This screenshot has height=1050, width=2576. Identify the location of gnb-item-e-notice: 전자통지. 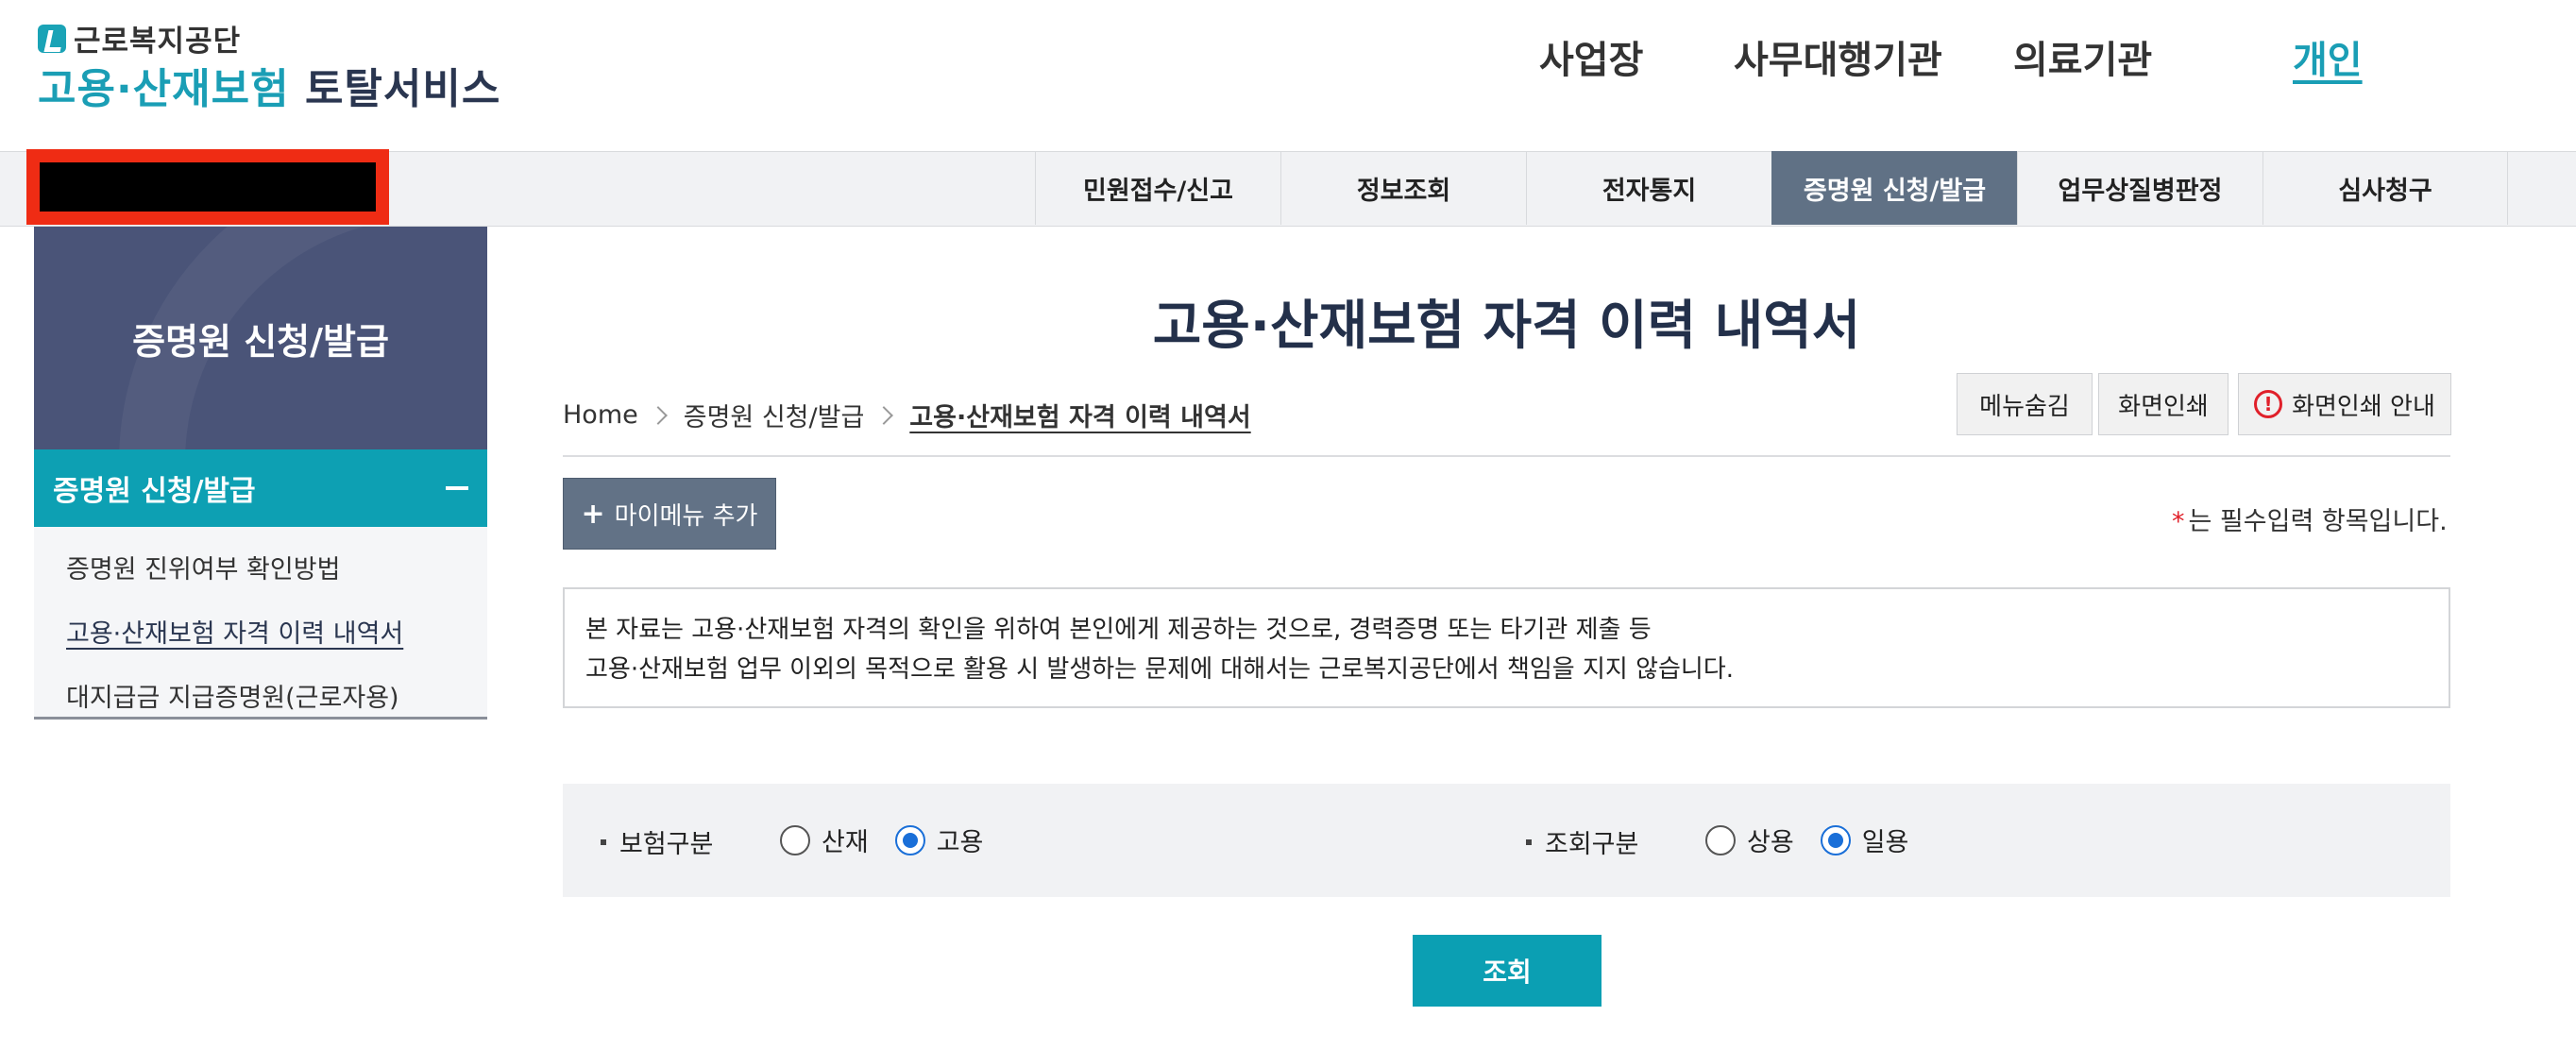
(1648, 188).